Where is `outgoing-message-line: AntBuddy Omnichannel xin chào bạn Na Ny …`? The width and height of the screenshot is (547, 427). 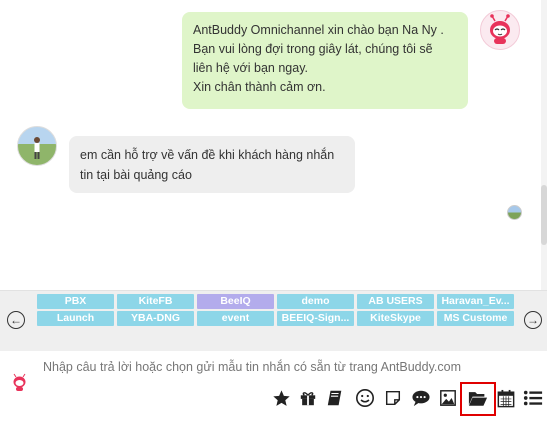 outgoing-message-line: AntBuddy Omnichannel xin chào bạn Na Ny … is located at coordinates (318, 30).